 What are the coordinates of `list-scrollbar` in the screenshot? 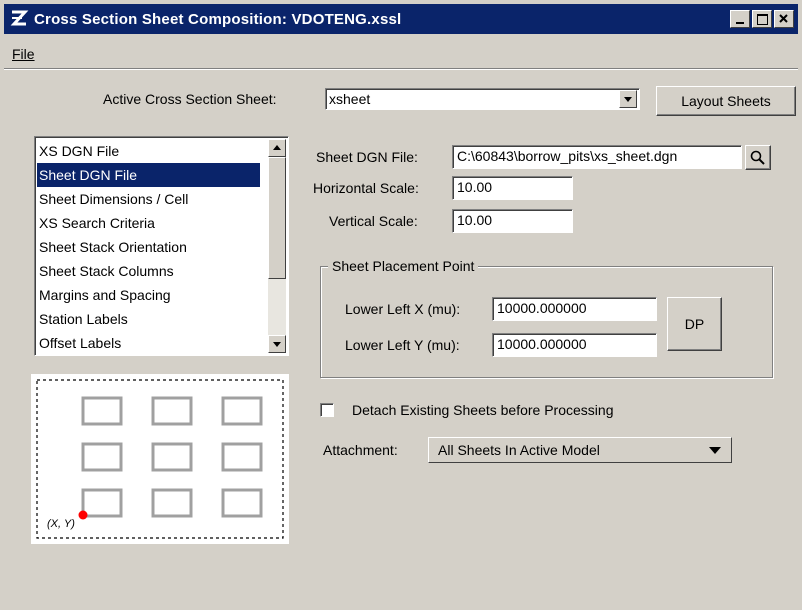 It's located at (277, 246).